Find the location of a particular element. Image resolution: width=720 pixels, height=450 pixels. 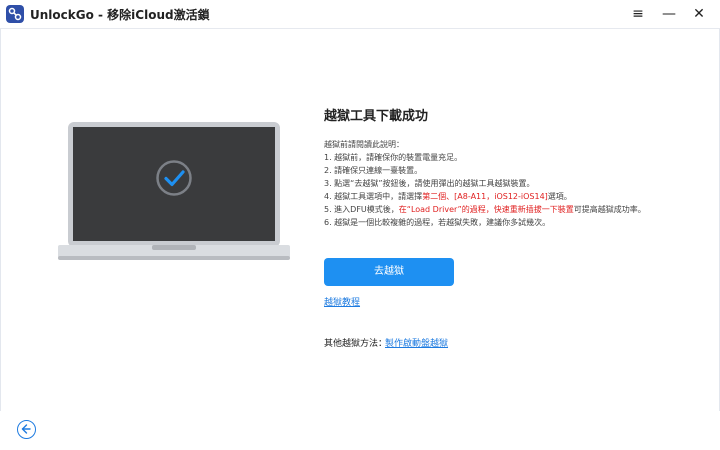

step-4-highlight: 第二個、[A8-A11，iOS12-iOS14] is located at coordinates (485, 196).